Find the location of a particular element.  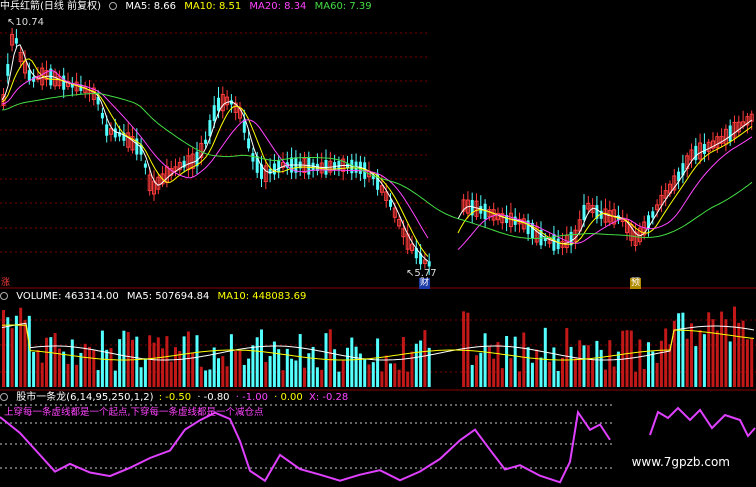

event-mark-finance: 财 is located at coordinates (425, 283).